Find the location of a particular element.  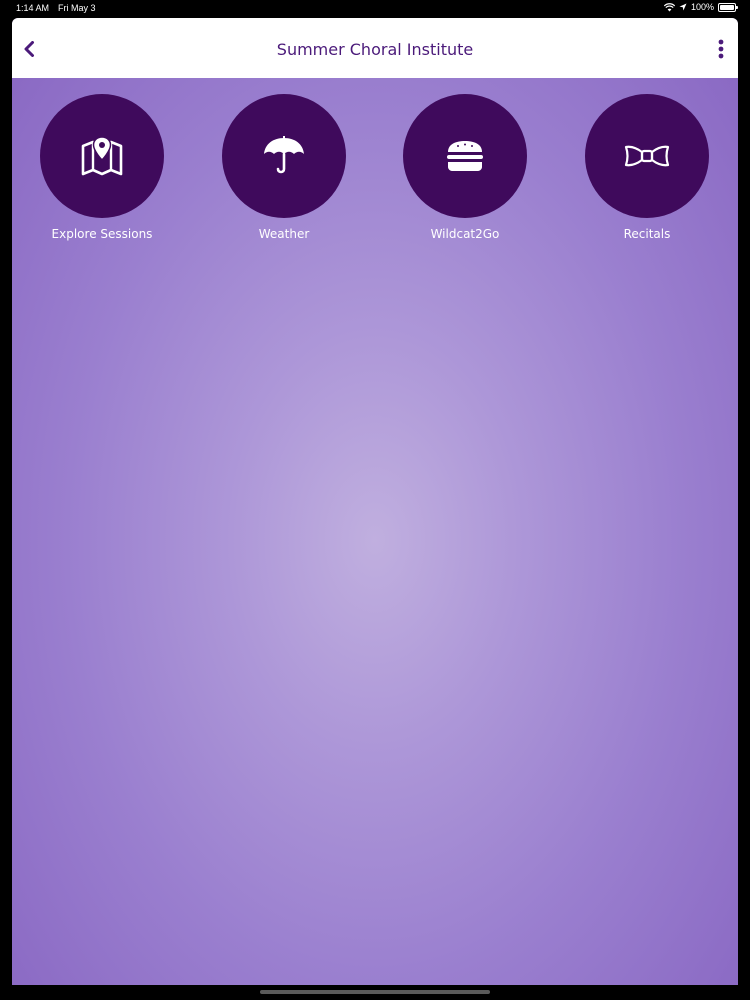

umbrella-icon is located at coordinates (284, 155).